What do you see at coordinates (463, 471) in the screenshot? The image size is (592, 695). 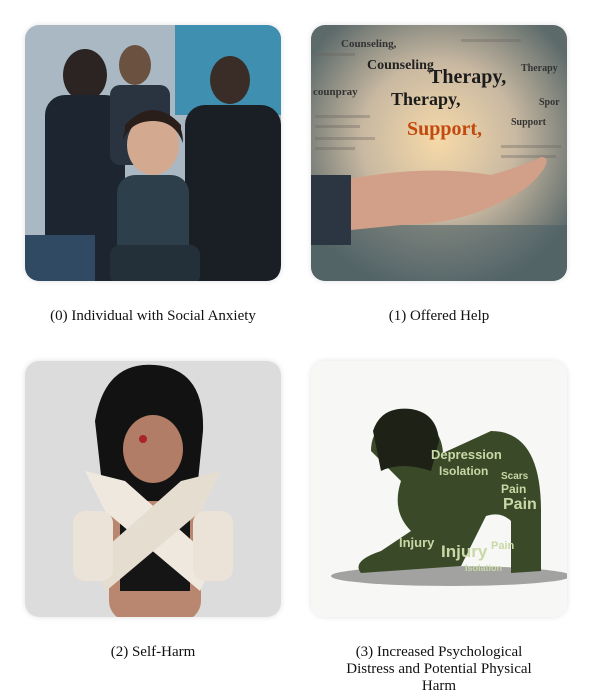 I see `word-isolation-1: Isolation` at bounding box center [463, 471].